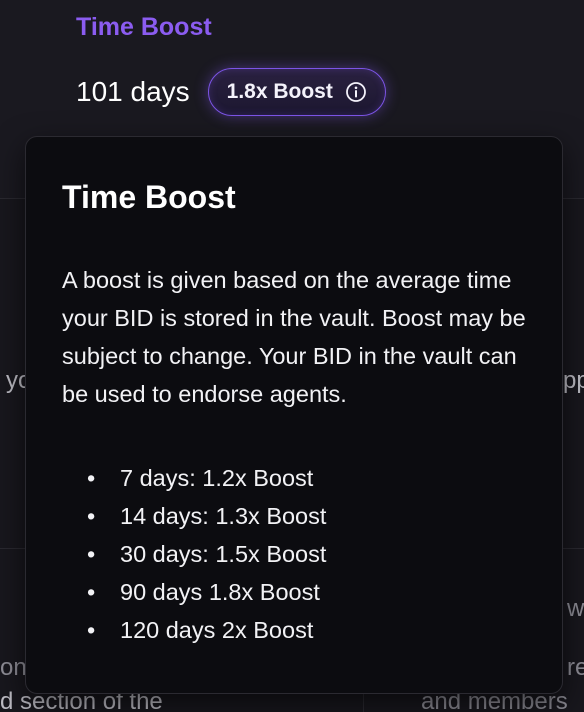  Describe the element at coordinates (149, 197) in the screenshot. I see `tooltip-title: Time Boost` at that location.